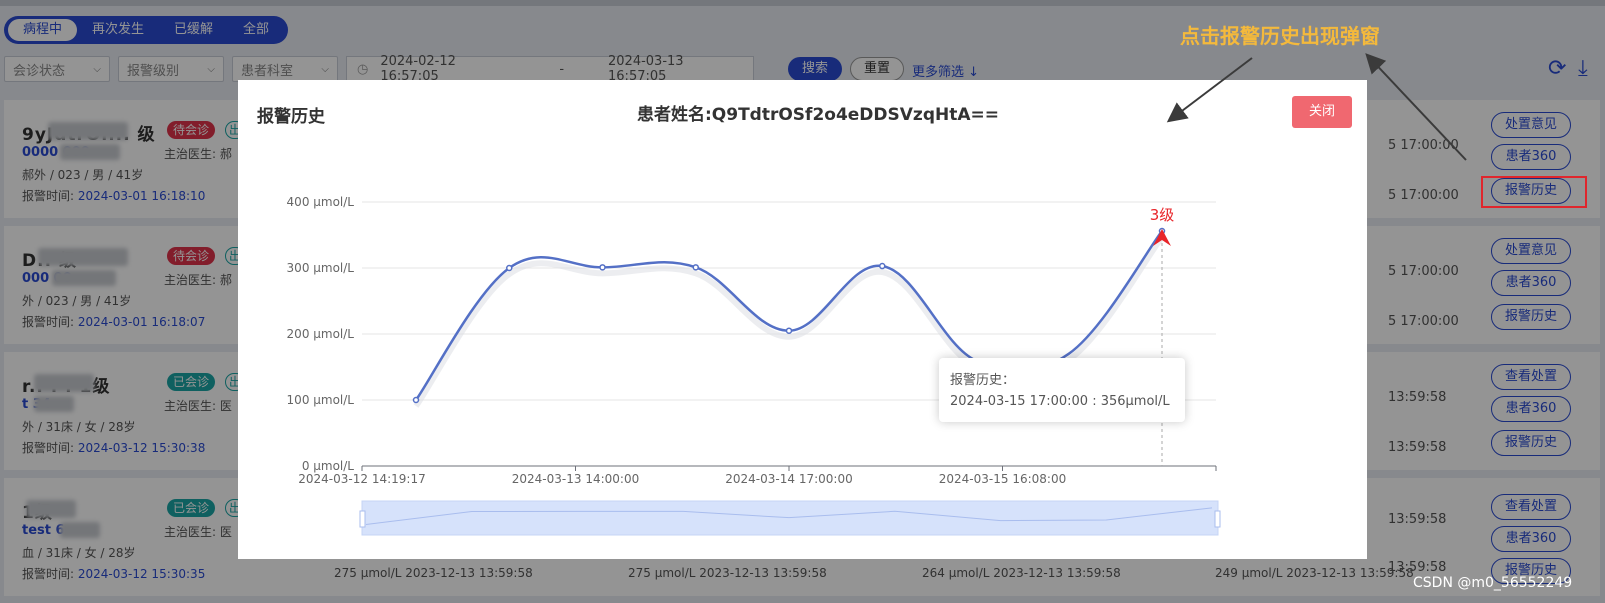 This screenshot has width=1605, height=603. Describe the element at coordinates (1209, 90) in the screenshot. I see `arrow-to-modal` at that location.